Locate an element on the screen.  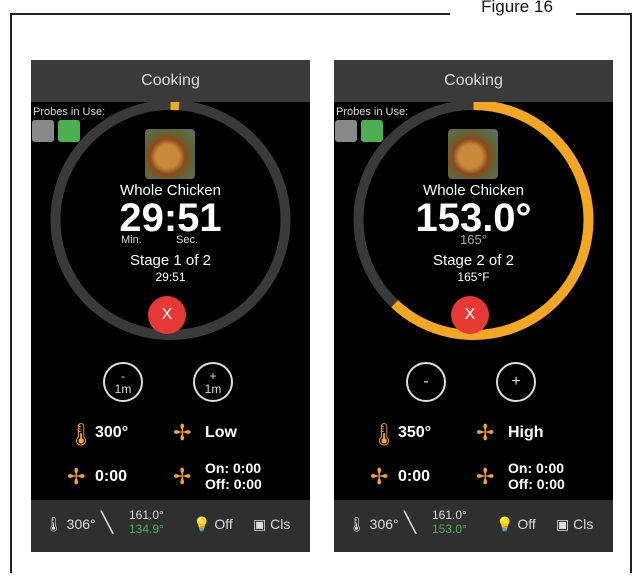
stage-label: Stage 1 of 2 is located at coordinates (170, 260).